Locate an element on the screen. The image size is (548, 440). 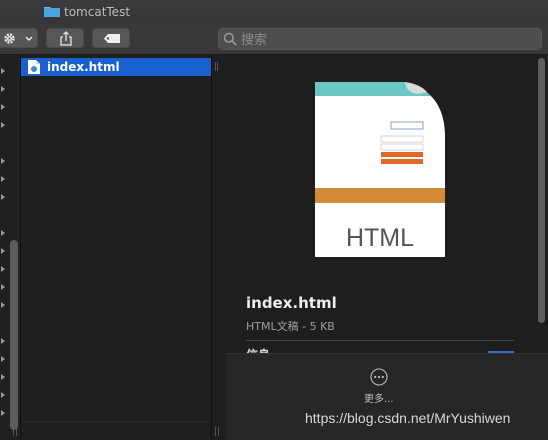
share-icon is located at coordinates (66, 38).